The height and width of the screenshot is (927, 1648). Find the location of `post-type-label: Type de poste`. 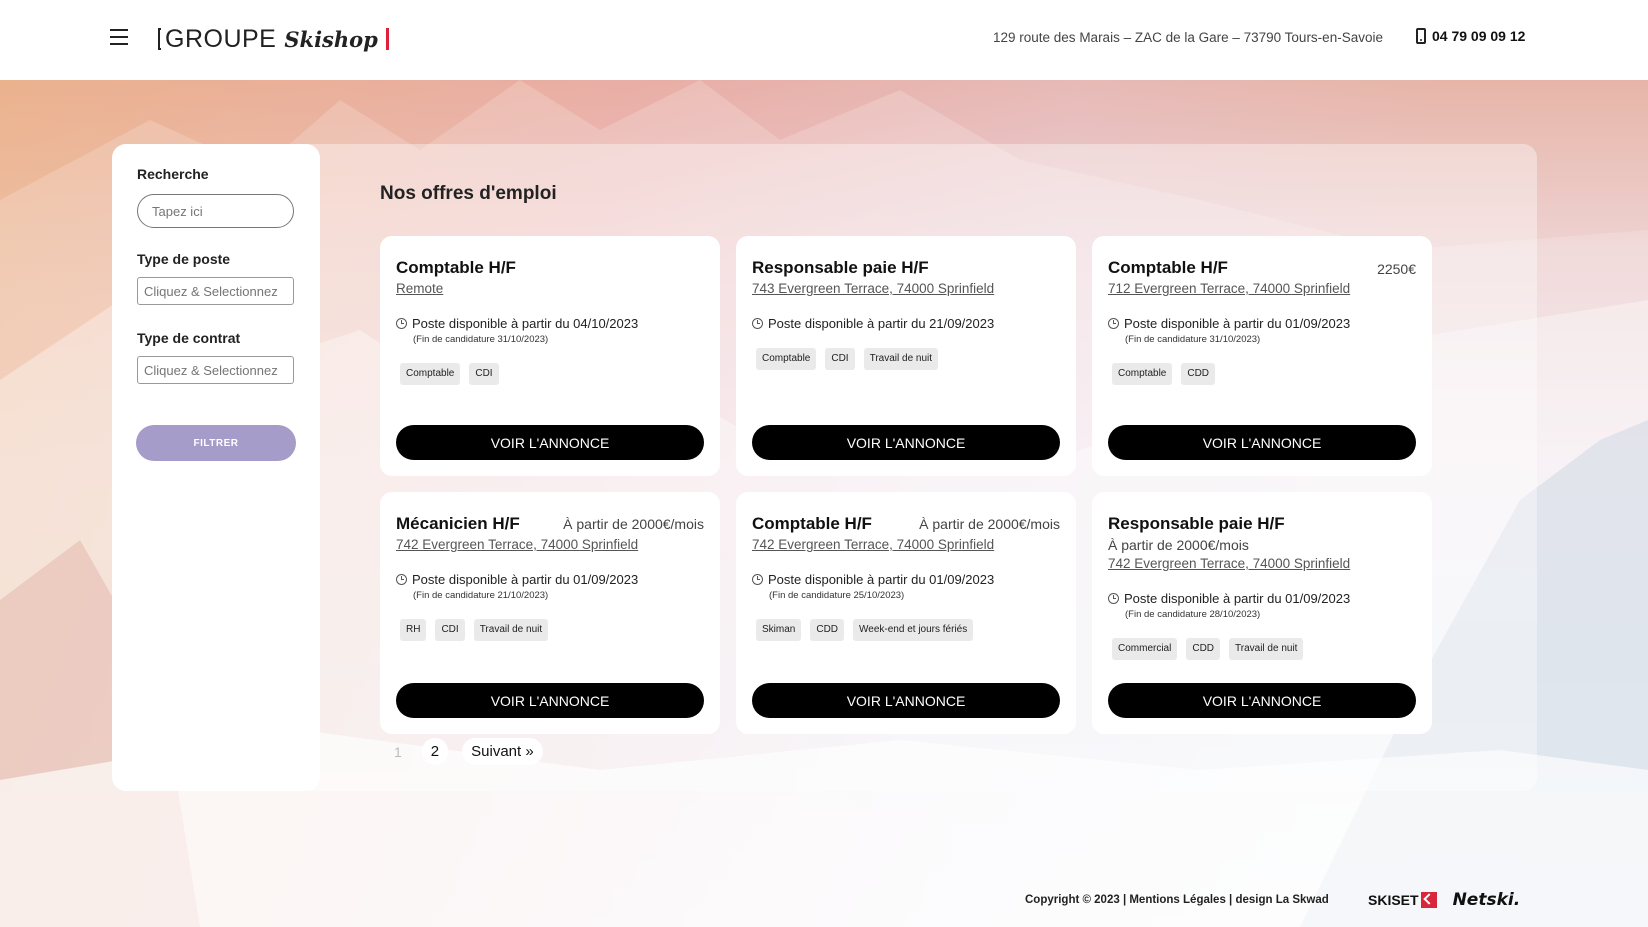

post-type-label: Type de poste is located at coordinates (184, 259).